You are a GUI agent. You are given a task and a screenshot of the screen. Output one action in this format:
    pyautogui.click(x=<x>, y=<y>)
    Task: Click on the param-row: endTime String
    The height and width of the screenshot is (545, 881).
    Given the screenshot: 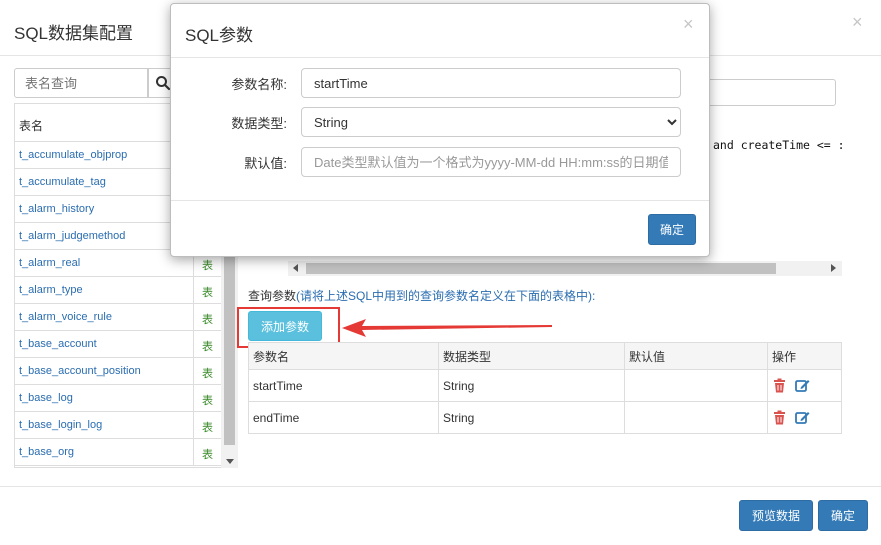 What is the action you would take?
    pyautogui.click(x=545, y=417)
    